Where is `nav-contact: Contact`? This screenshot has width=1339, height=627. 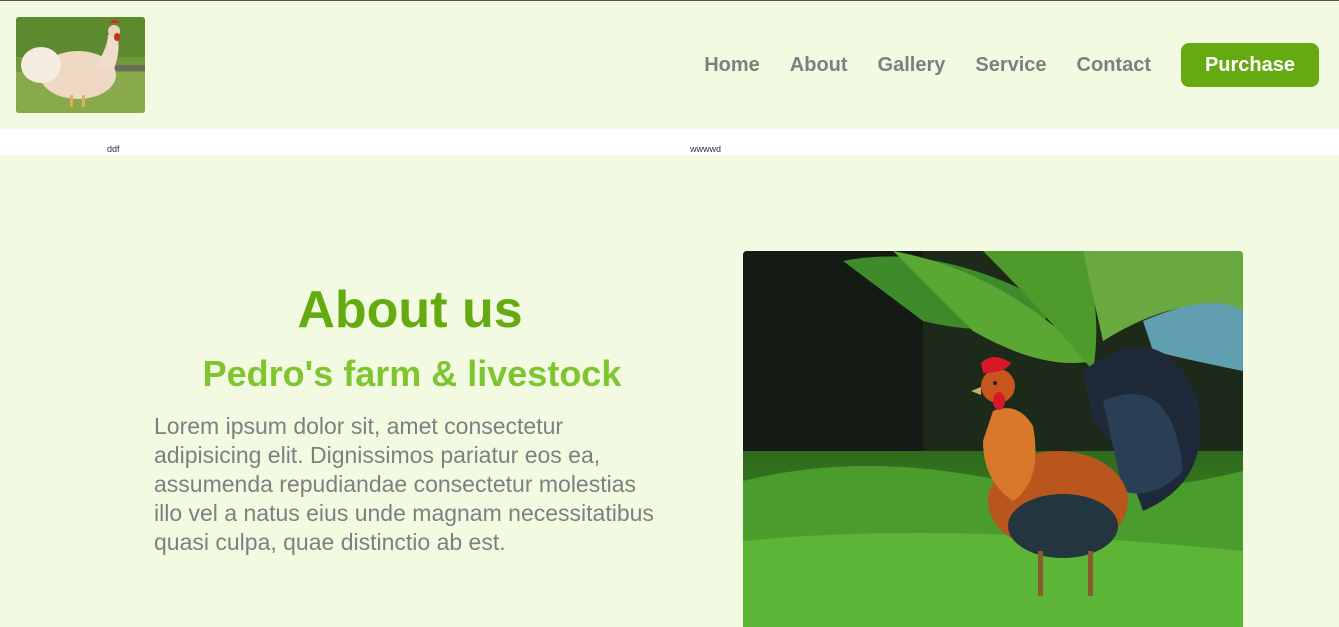 nav-contact: Contact is located at coordinates (1114, 65).